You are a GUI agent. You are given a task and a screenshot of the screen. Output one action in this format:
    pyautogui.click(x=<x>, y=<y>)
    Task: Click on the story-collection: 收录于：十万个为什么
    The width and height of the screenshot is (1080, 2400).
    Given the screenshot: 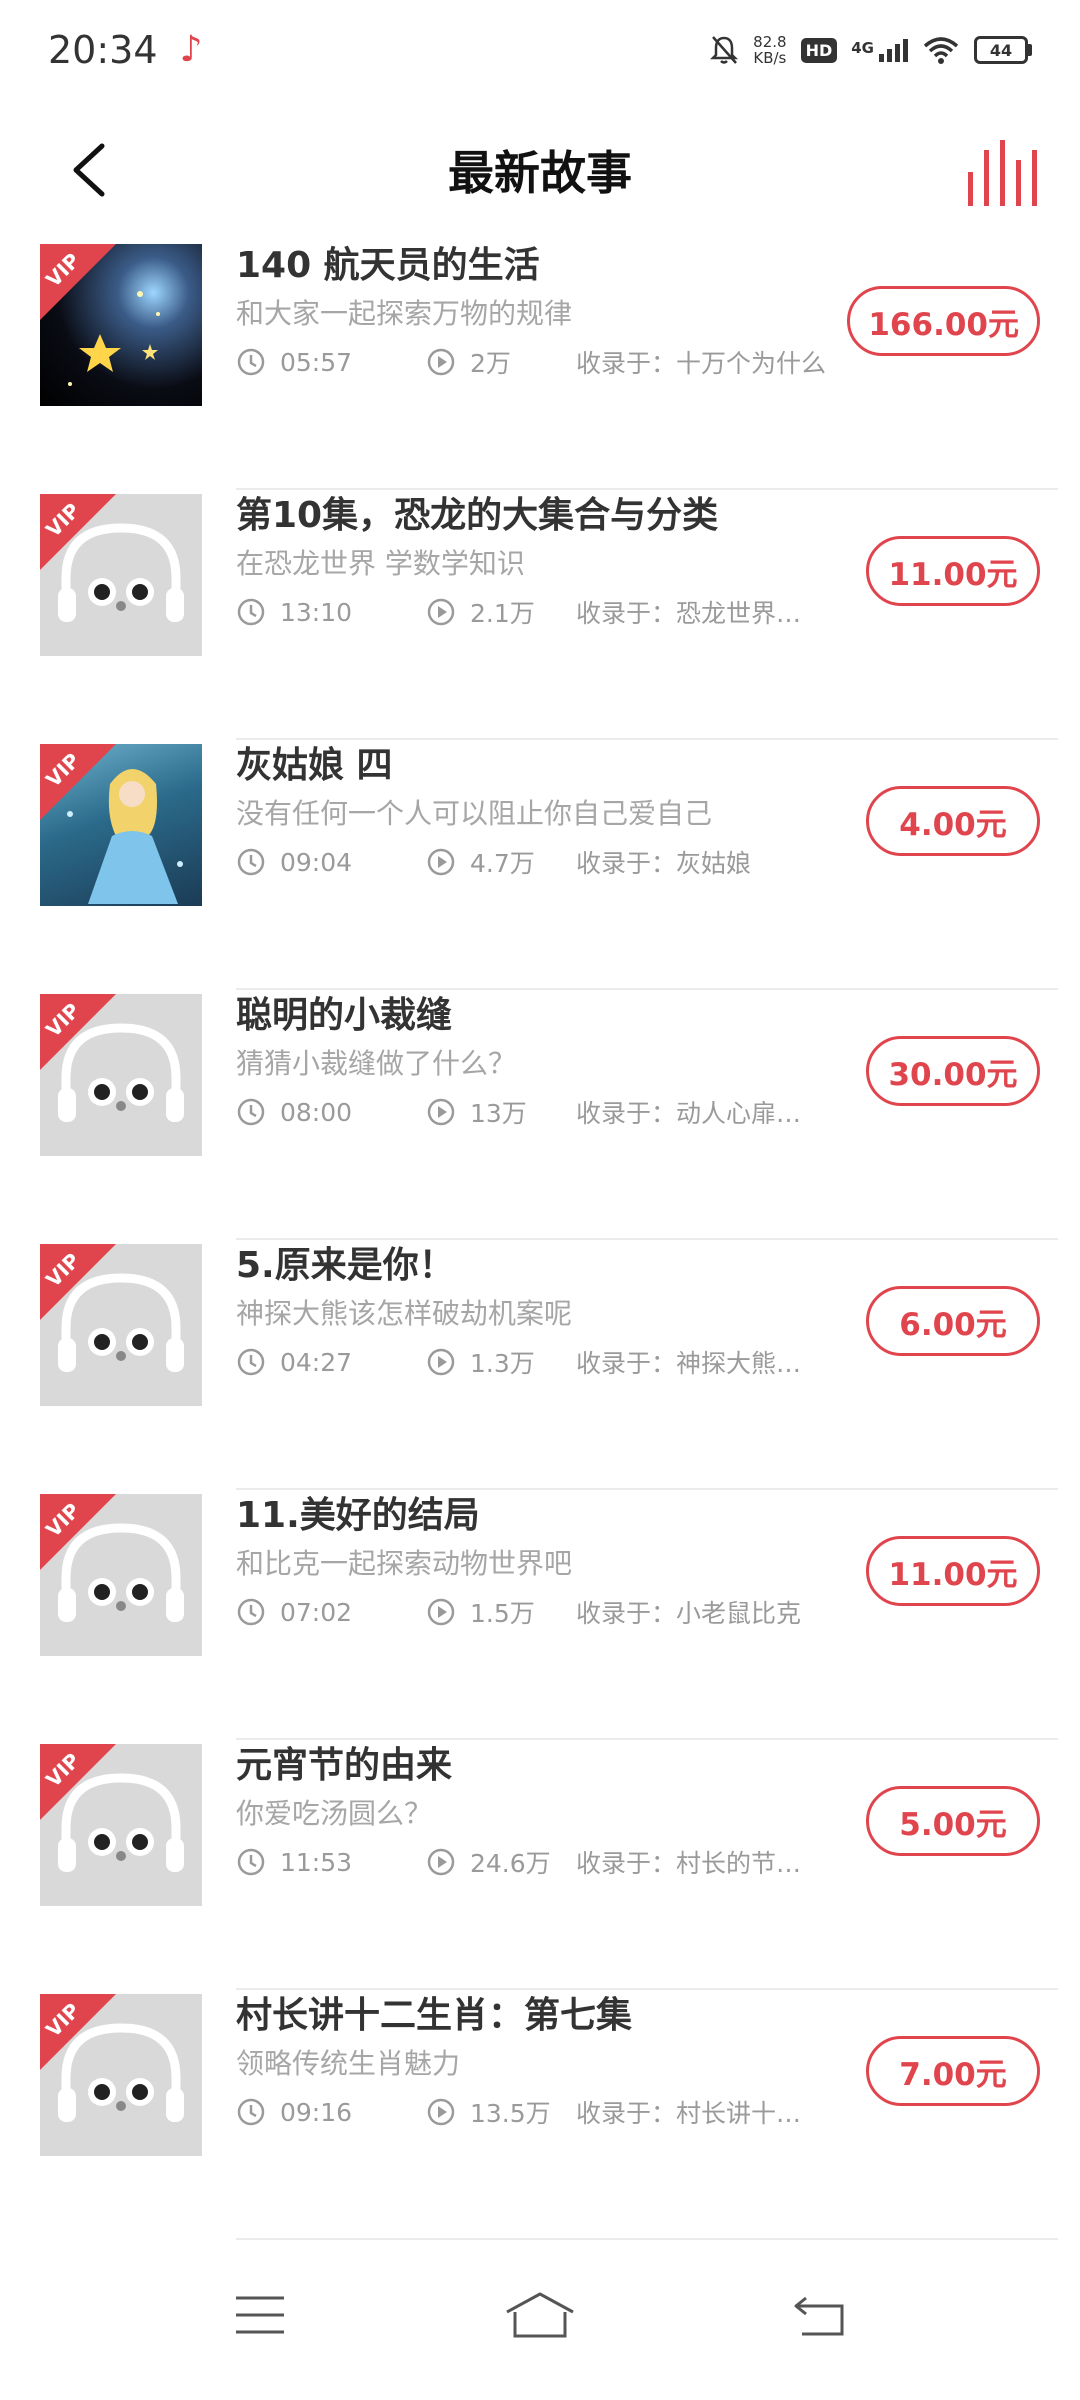 What is the action you would take?
    pyautogui.click(x=701, y=363)
    